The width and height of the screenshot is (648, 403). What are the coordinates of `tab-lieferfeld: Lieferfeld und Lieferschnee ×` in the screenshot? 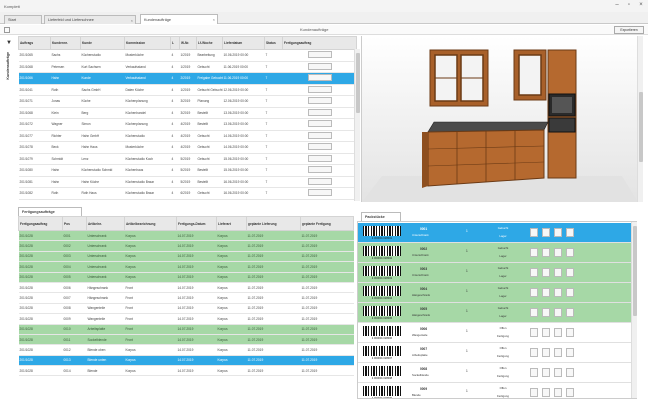 It's located at (90, 19).